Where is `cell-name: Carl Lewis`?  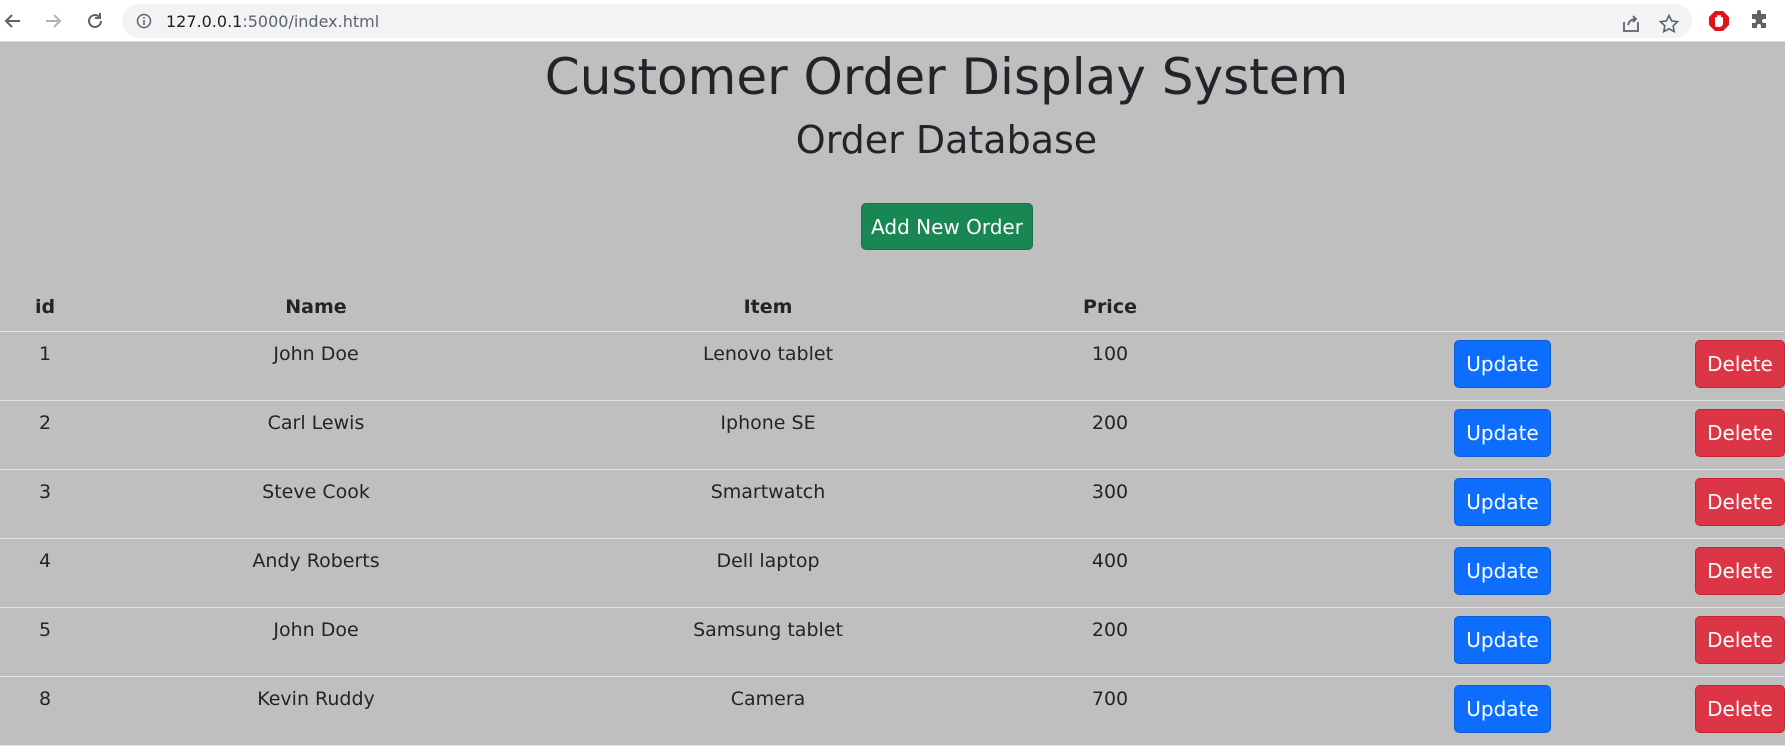
cell-name: Carl Lewis is located at coordinates (316, 435).